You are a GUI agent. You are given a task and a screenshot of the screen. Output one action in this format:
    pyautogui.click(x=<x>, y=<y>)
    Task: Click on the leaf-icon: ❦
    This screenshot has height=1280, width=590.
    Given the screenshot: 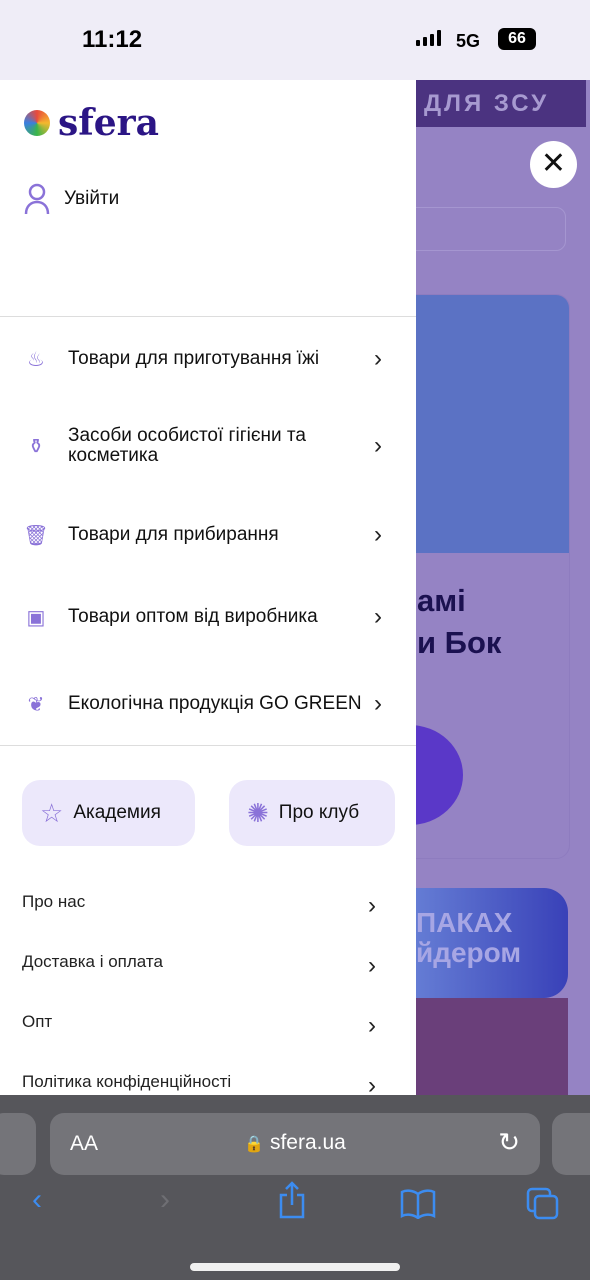 What is the action you would take?
    pyautogui.click(x=36, y=704)
    